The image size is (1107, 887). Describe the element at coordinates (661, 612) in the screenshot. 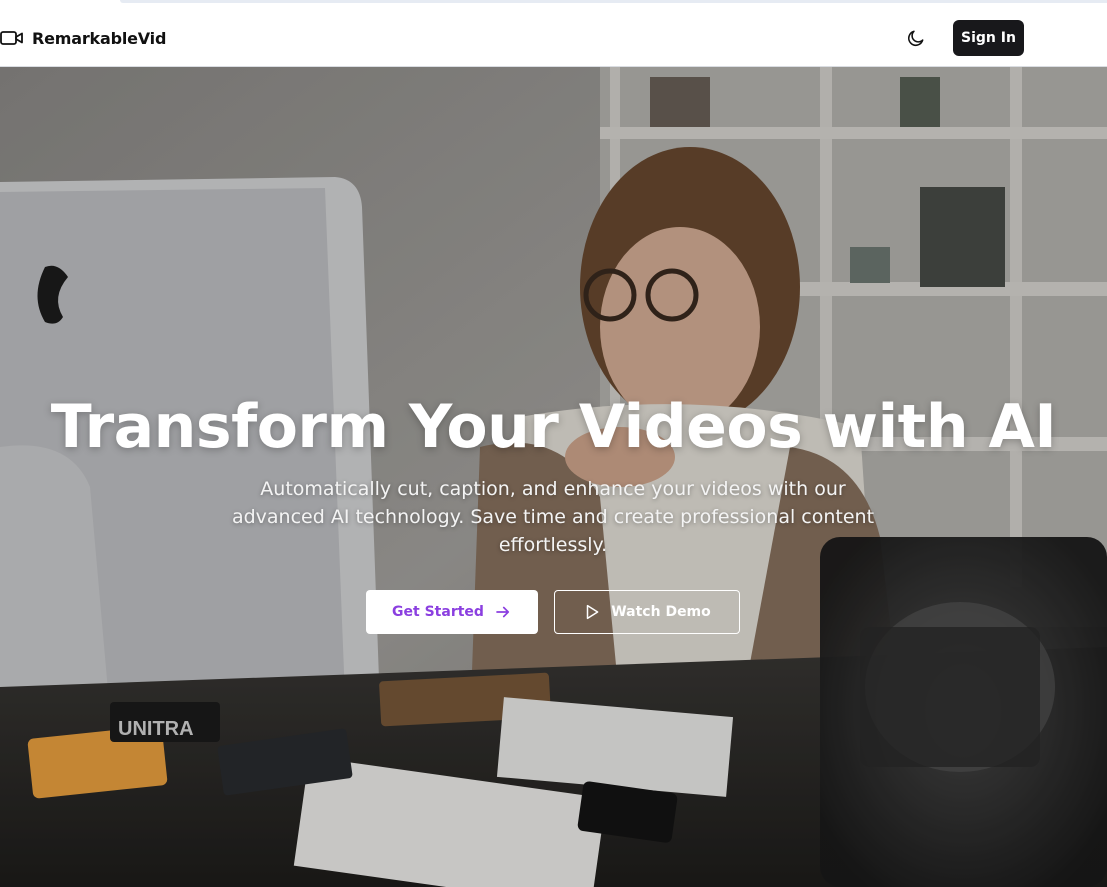

I see `watch-demo-label: Watch Demo` at that location.